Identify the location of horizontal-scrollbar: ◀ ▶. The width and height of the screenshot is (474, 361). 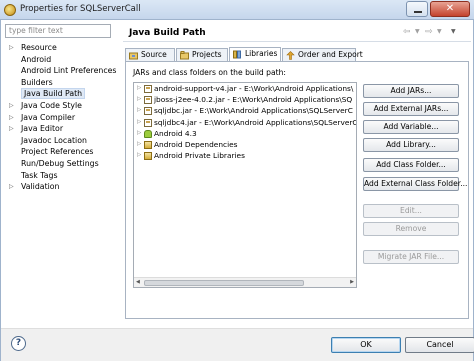
(245, 282).